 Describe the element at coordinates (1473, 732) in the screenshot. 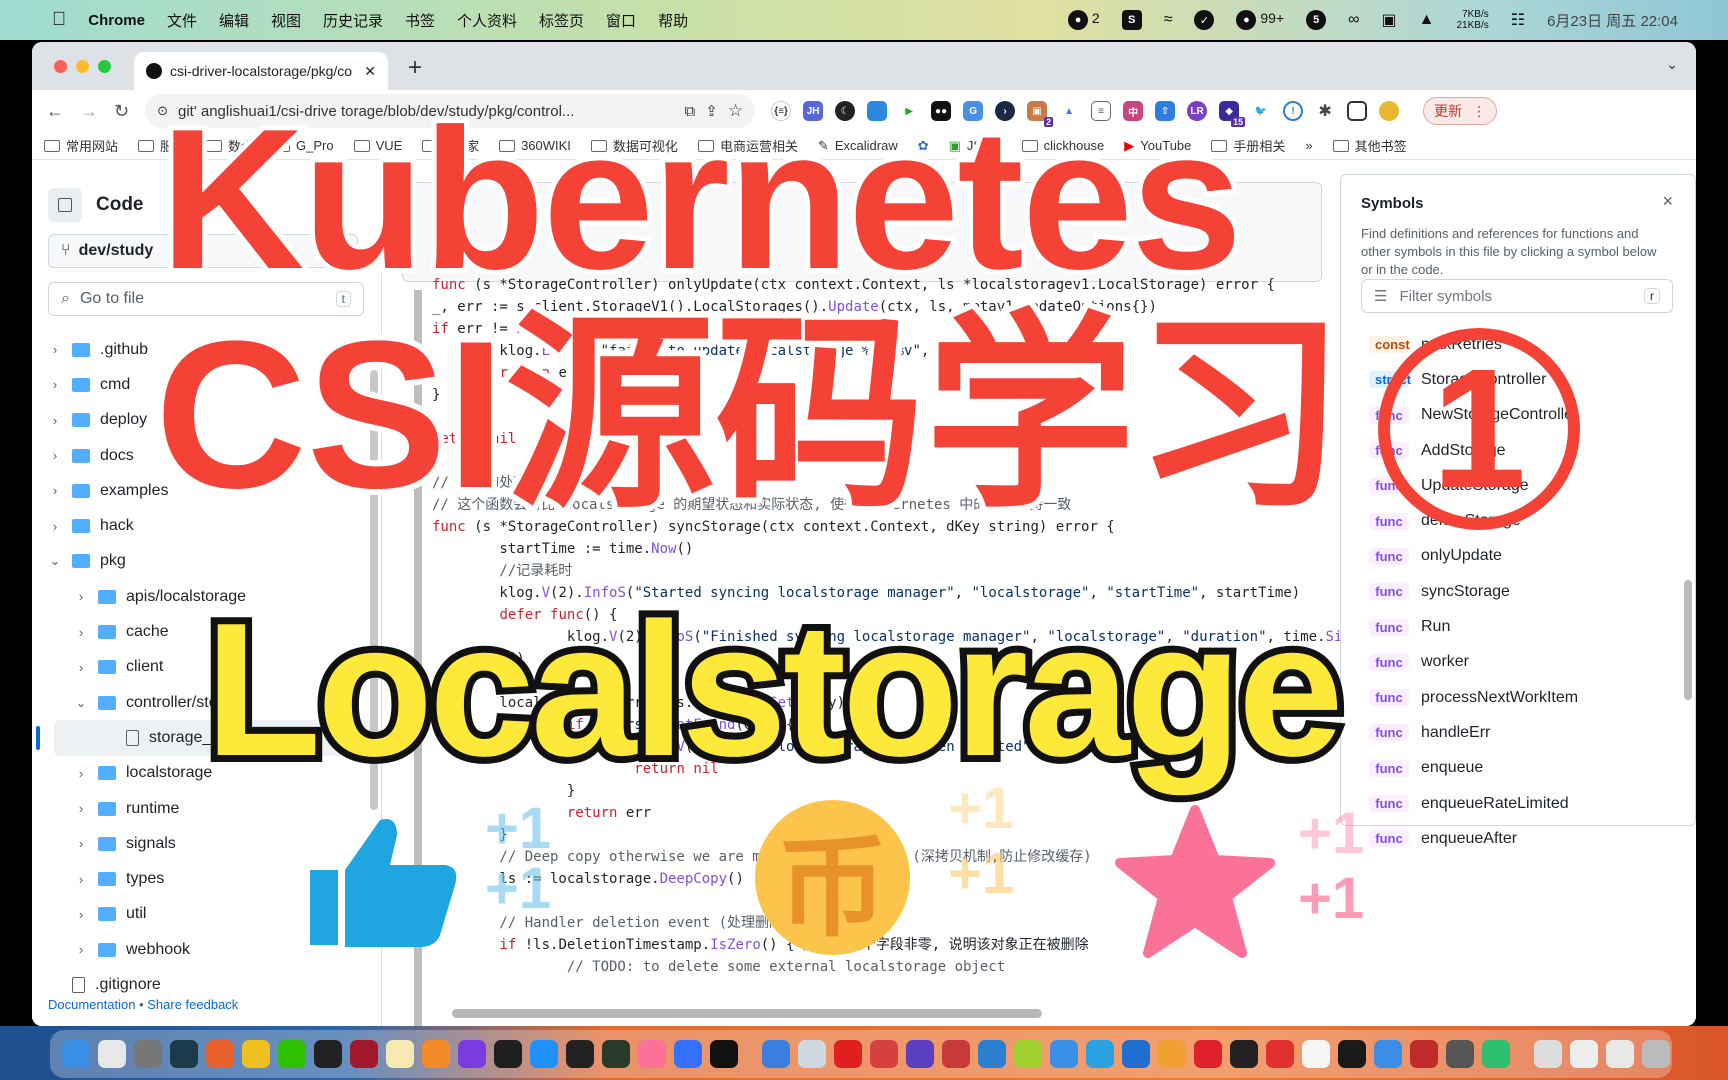

I see `symbol-item: func handleErr` at that location.